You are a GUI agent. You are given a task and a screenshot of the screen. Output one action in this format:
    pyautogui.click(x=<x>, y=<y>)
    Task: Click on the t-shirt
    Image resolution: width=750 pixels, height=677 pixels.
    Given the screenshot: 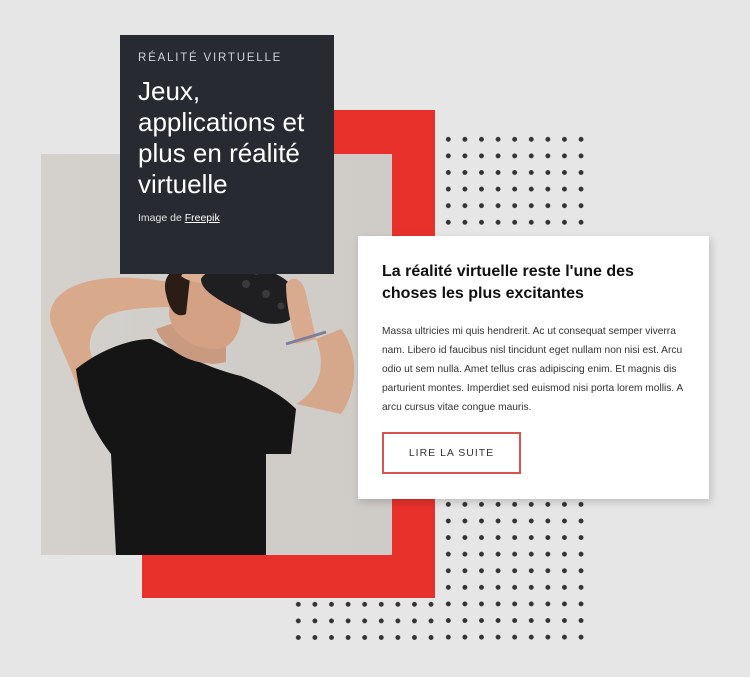 What is the action you would take?
    pyautogui.click(x=186, y=447)
    